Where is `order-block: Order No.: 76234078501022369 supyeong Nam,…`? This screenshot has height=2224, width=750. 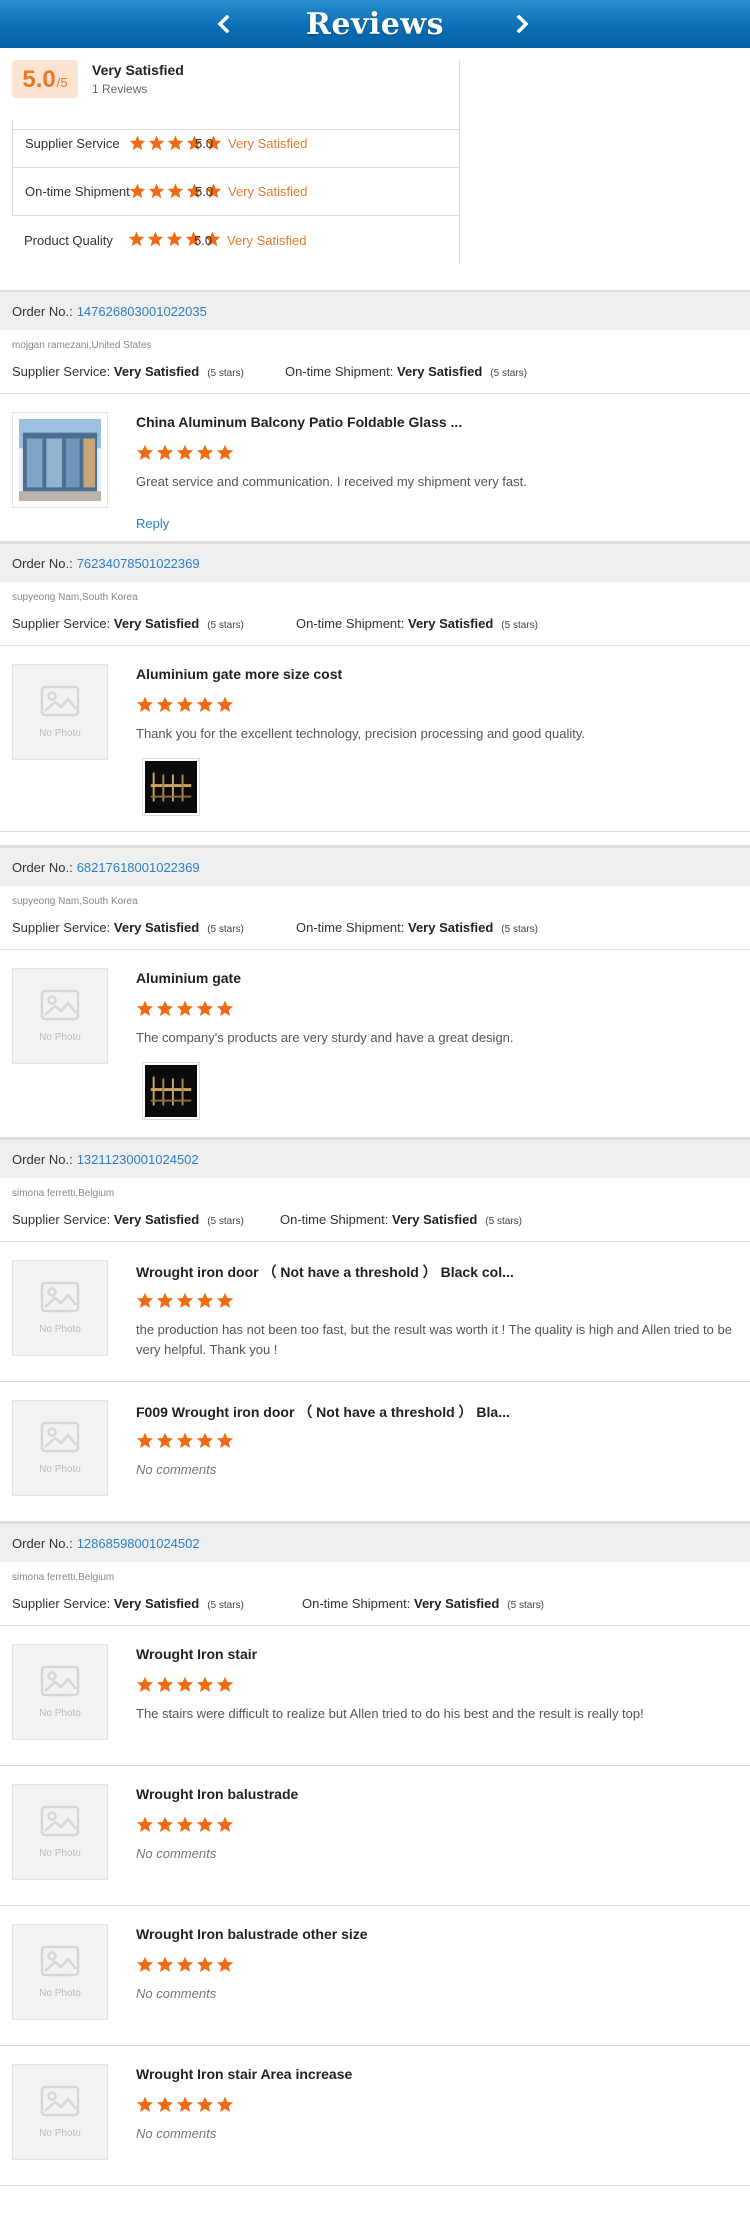
order-block: Order No.: 76234078501022369 supyeong Nam,… is located at coordinates (375, 694).